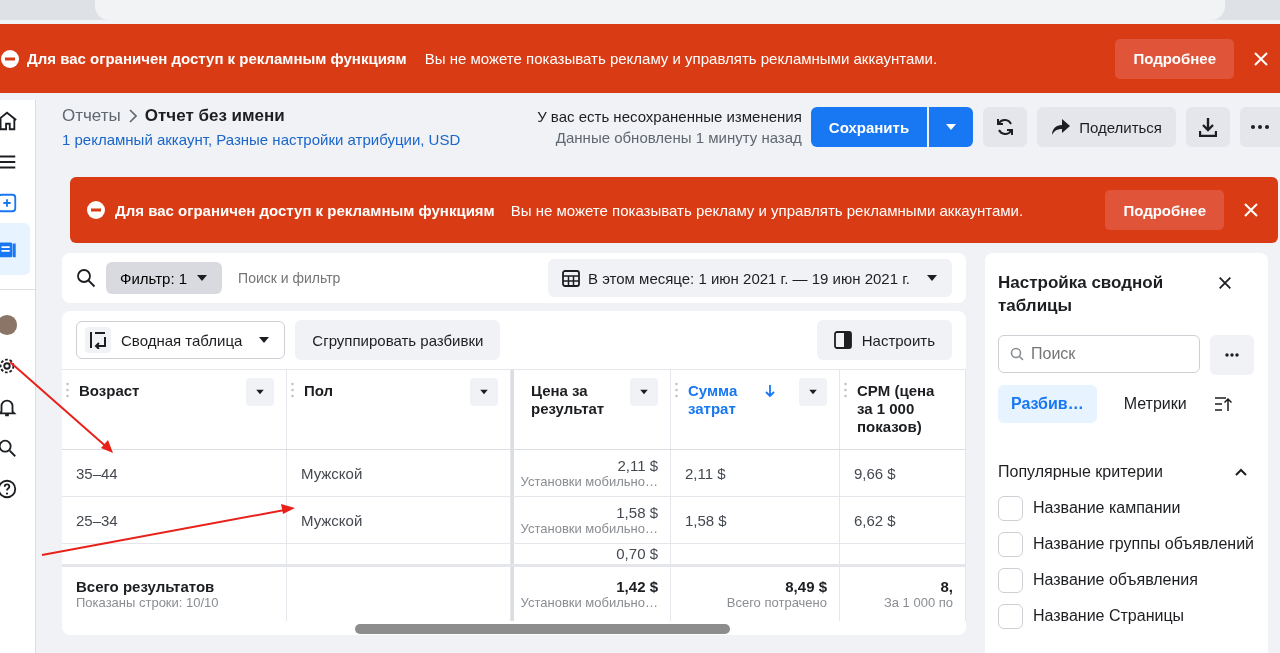 The image size is (1280, 653). What do you see at coordinates (384, 391) in the screenshot?
I see `column-header: Пол` at bounding box center [384, 391].